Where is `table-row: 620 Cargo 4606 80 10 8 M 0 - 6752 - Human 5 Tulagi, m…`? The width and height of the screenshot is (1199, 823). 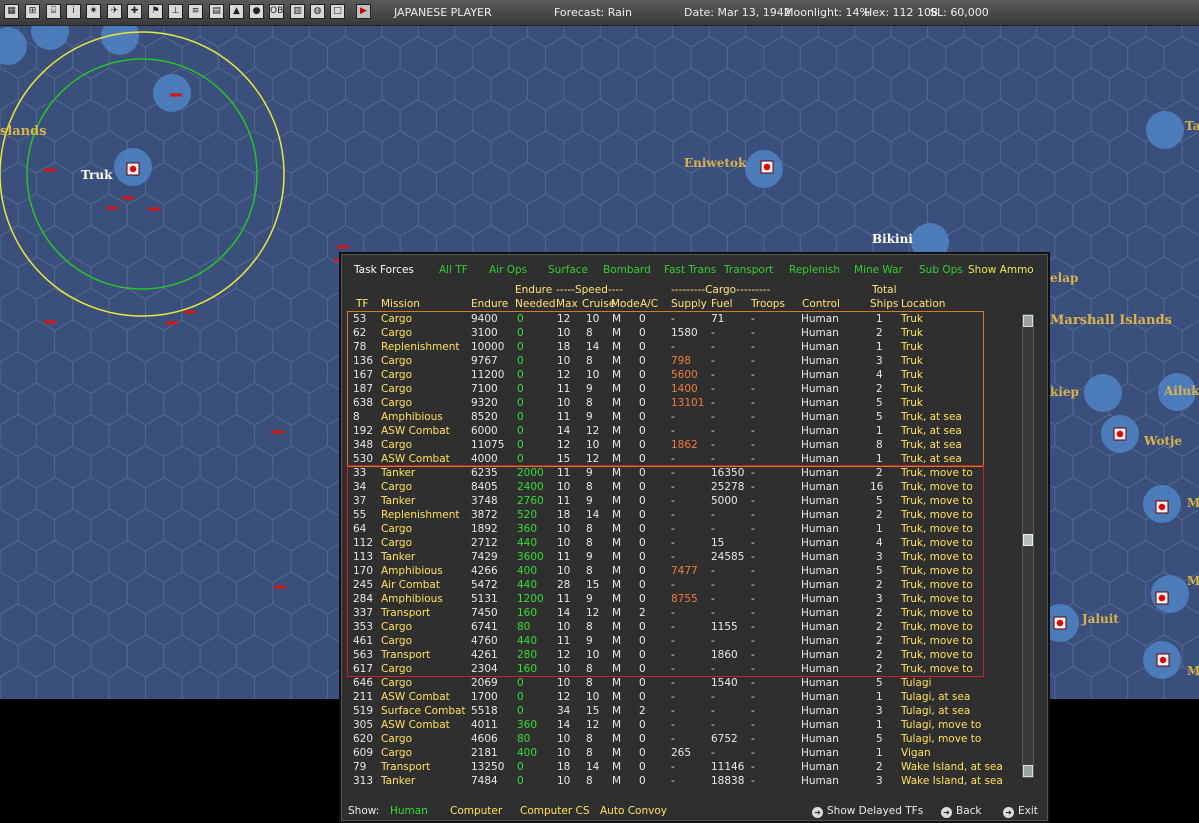 table-row: 620 Cargo 4606 80 10 8 M 0 - 6752 - Human 5 Tulagi, m… is located at coordinates (681, 739).